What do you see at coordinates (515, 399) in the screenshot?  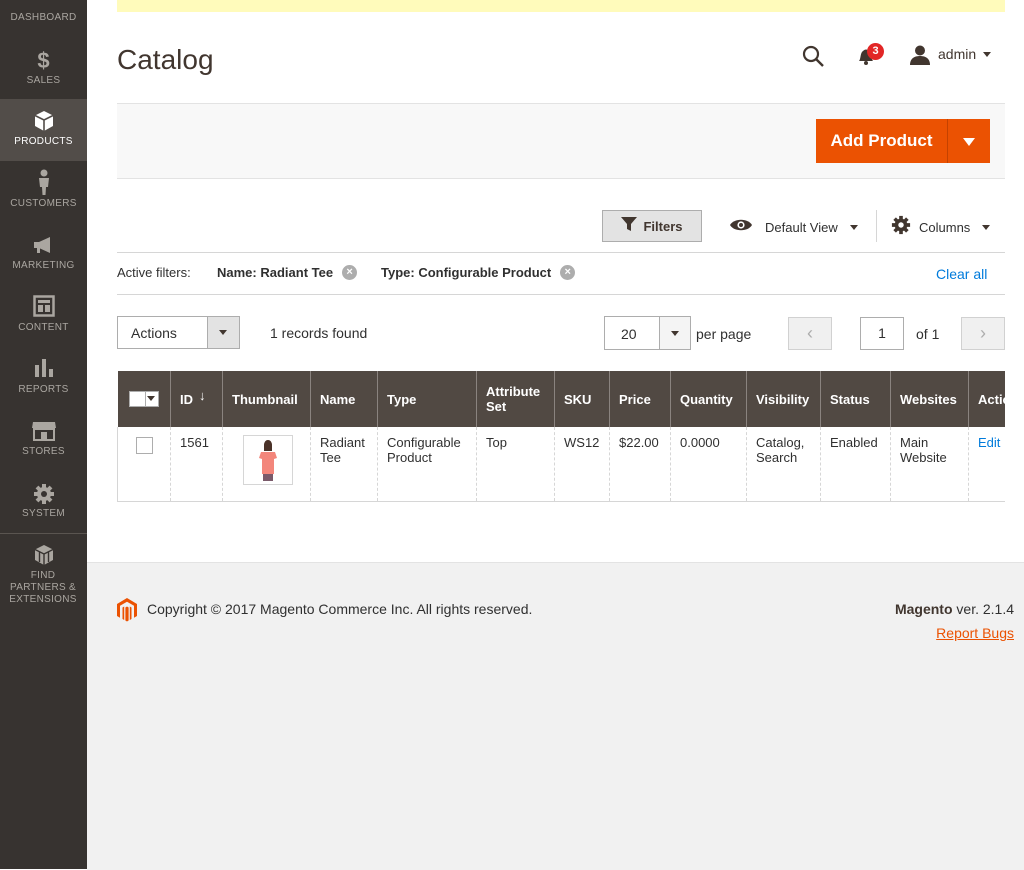 I see `column-header-attribute-set: Attribute Set` at bounding box center [515, 399].